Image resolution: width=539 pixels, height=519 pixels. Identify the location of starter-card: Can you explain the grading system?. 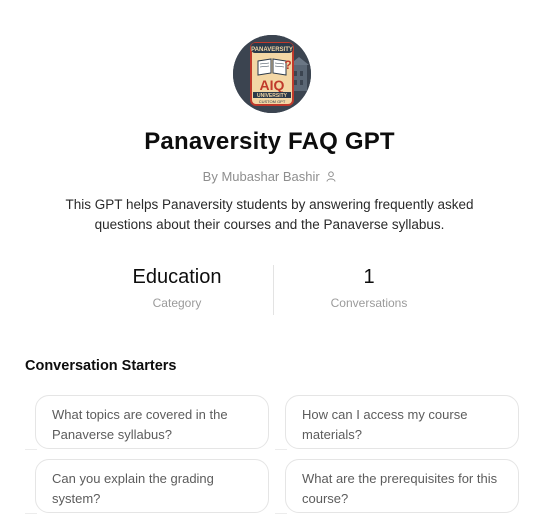
(152, 486).